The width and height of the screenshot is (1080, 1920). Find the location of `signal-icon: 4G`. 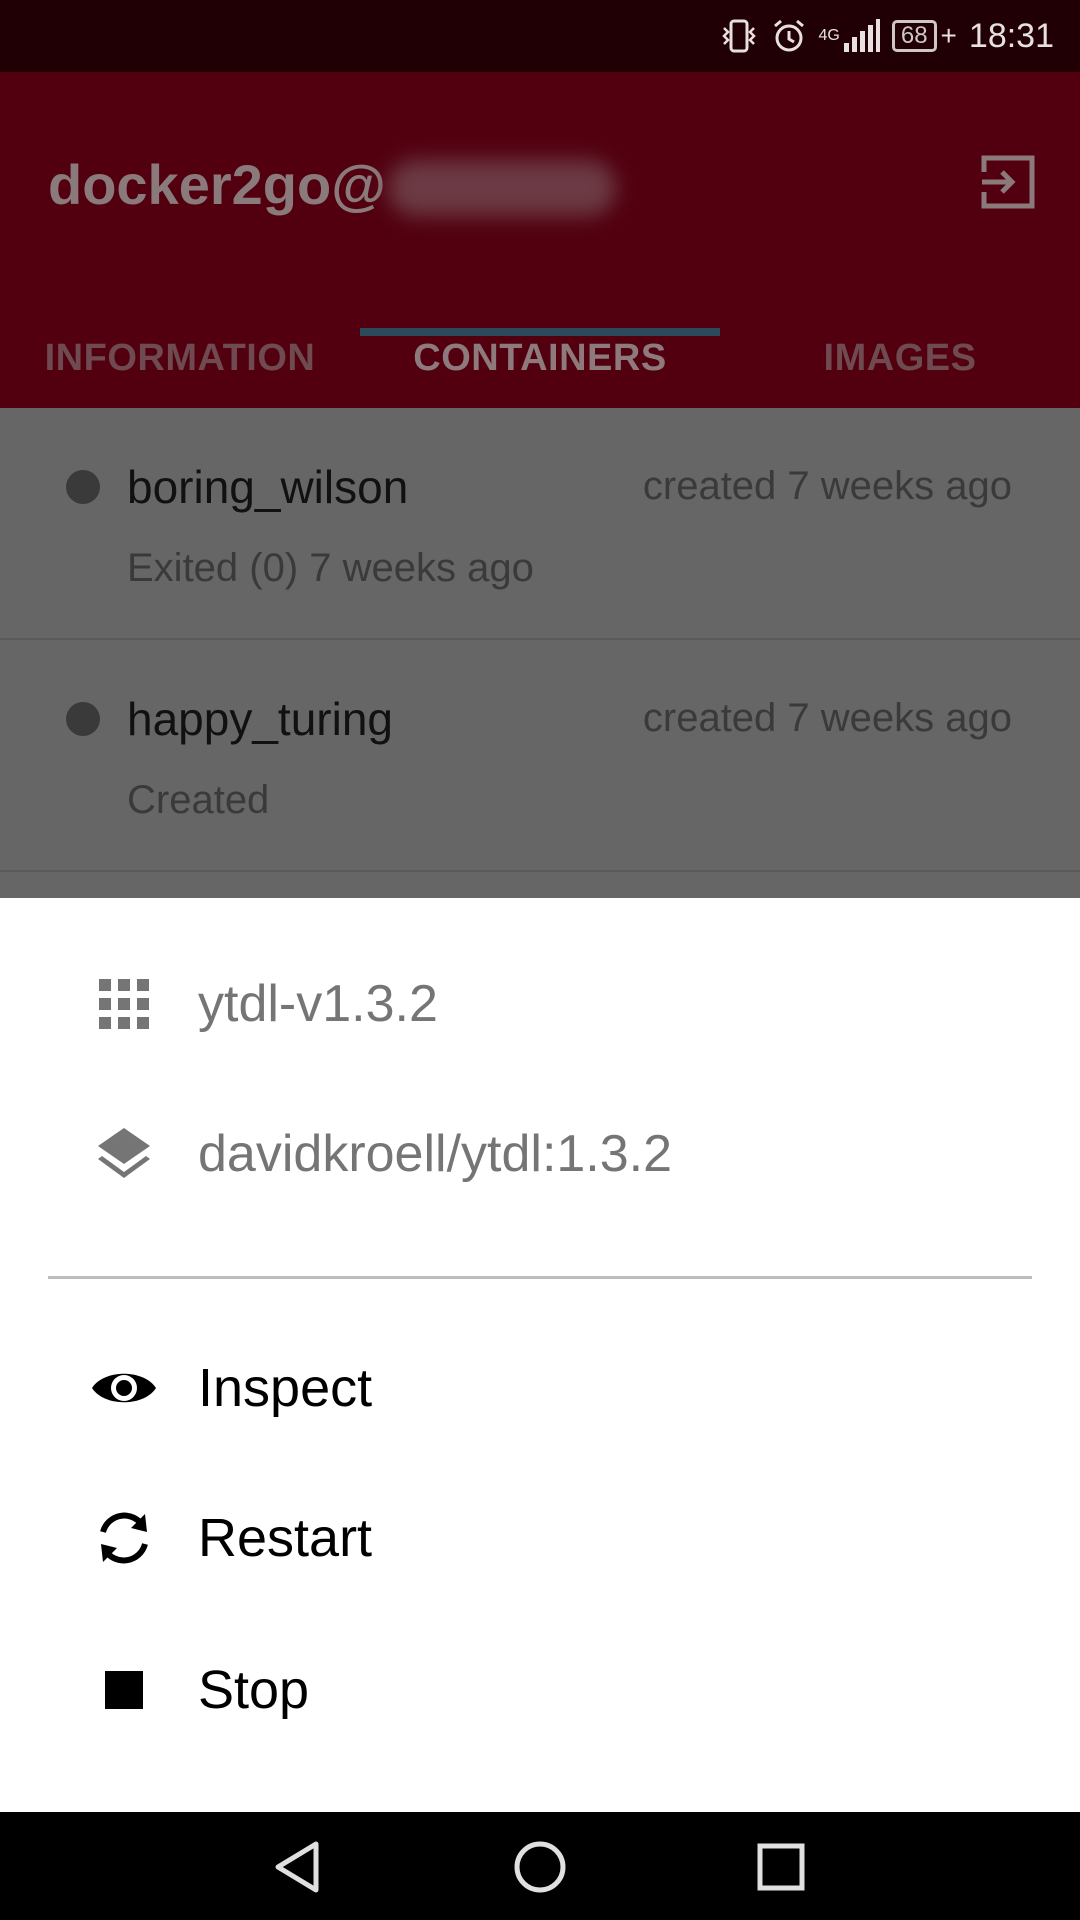

signal-icon: 4G is located at coordinates (849, 36).